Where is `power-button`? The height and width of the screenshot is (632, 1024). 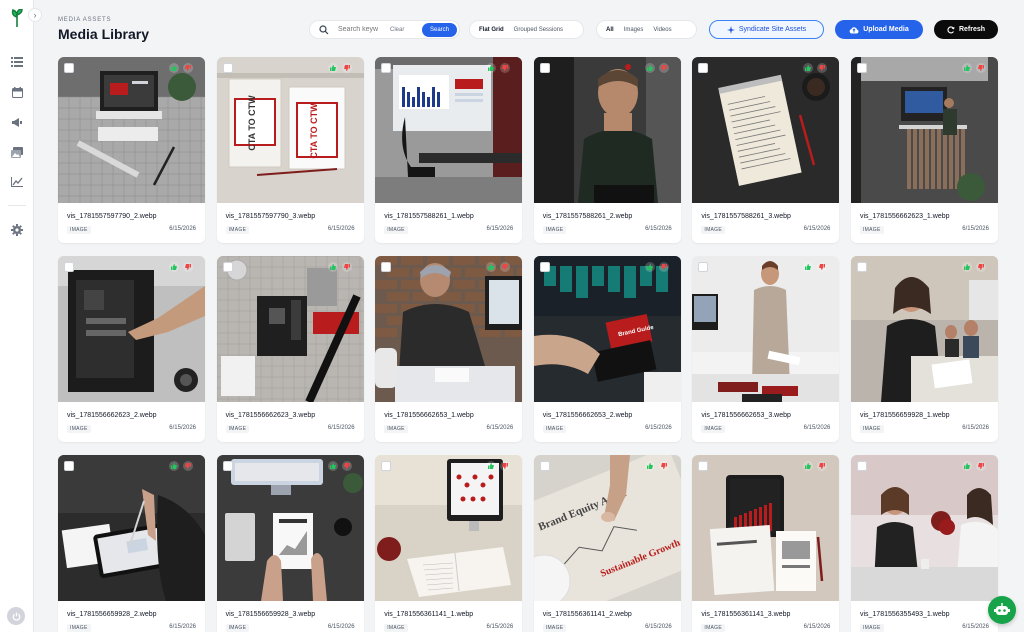 power-button is located at coordinates (16, 616).